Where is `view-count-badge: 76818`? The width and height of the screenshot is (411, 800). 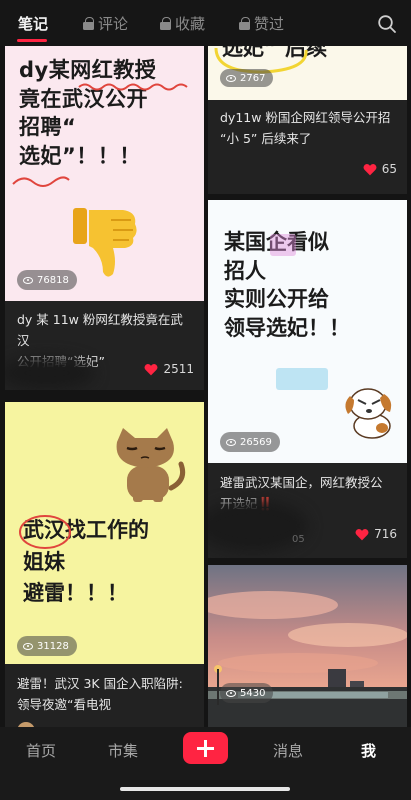
view-count-badge: 76818 is located at coordinates (47, 280).